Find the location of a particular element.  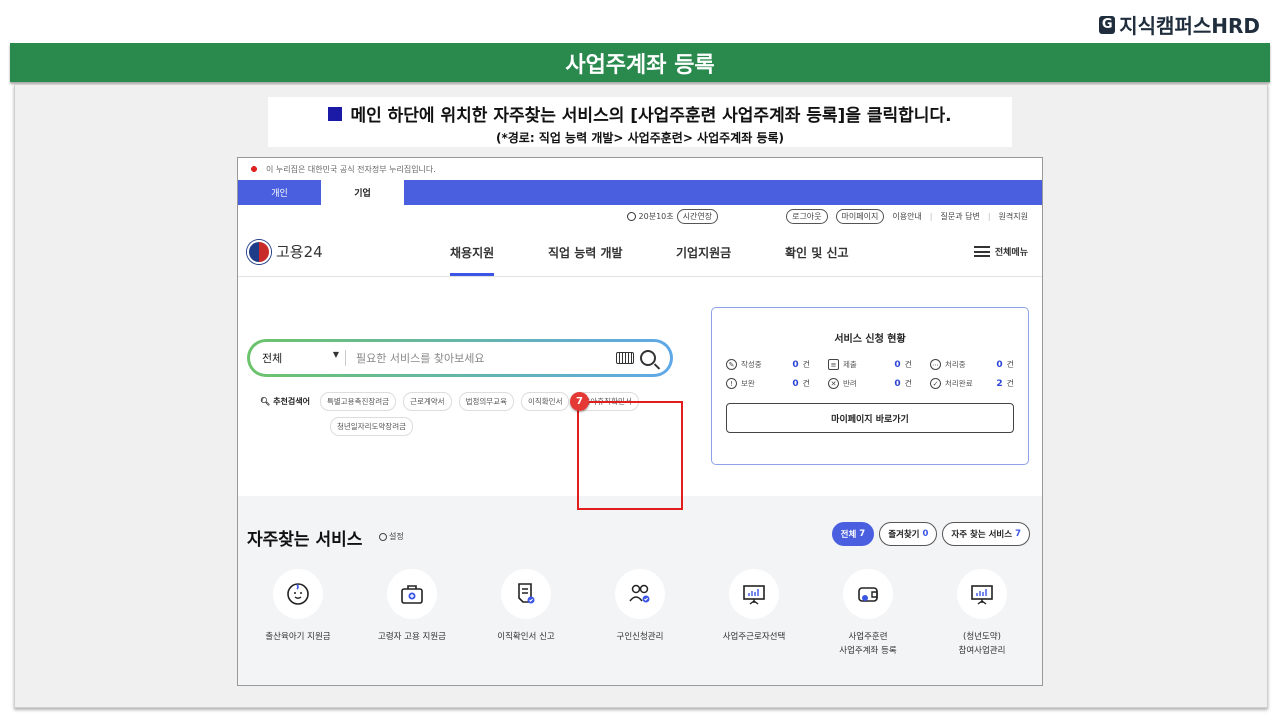

site-logo: 고용24 is located at coordinates (285, 251).